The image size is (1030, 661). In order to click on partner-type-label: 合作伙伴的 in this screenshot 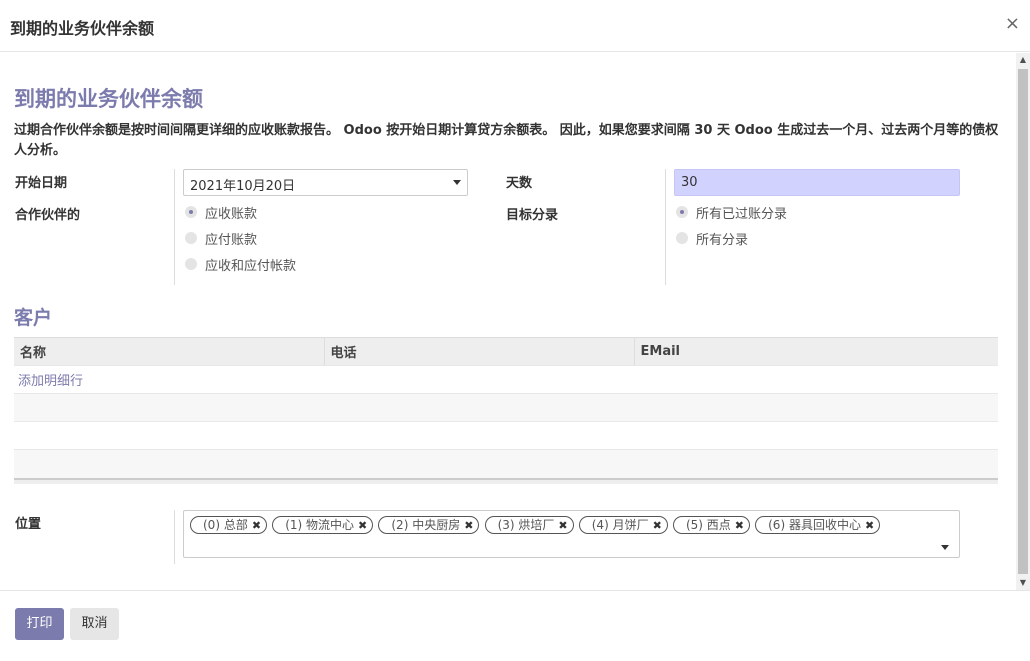, I will do `click(48, 215)`.